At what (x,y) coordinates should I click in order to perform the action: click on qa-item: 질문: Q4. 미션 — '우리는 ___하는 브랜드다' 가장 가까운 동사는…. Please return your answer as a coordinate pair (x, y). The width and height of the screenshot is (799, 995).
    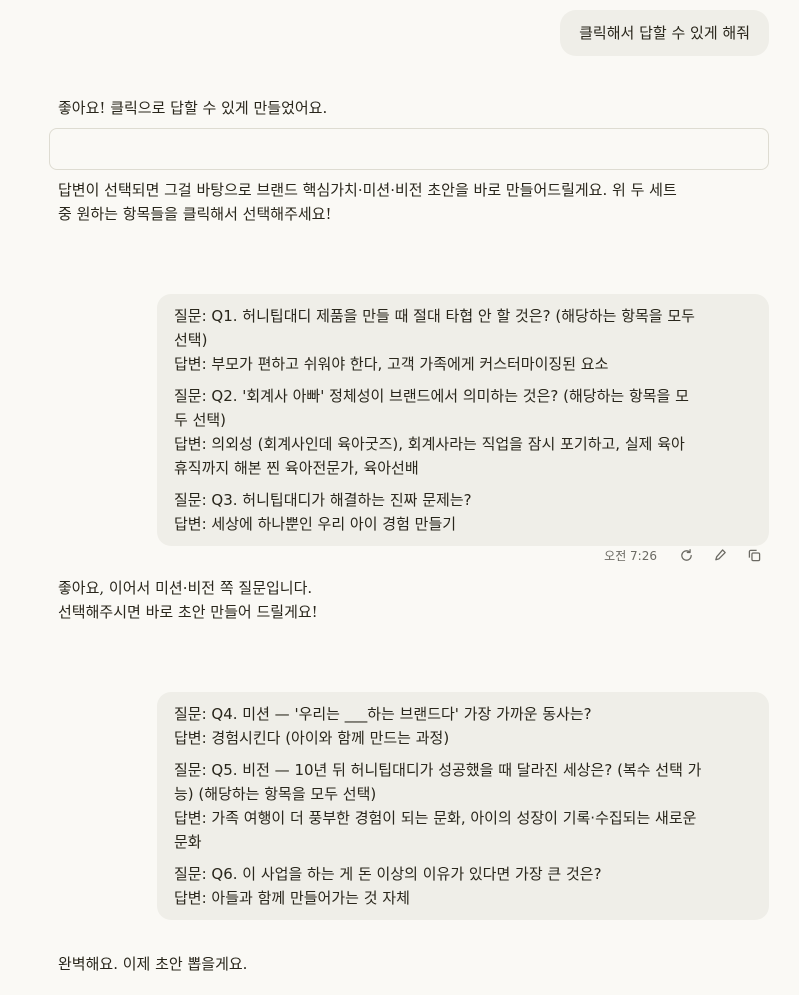
    Looking at the image, I should click on (463, 726).